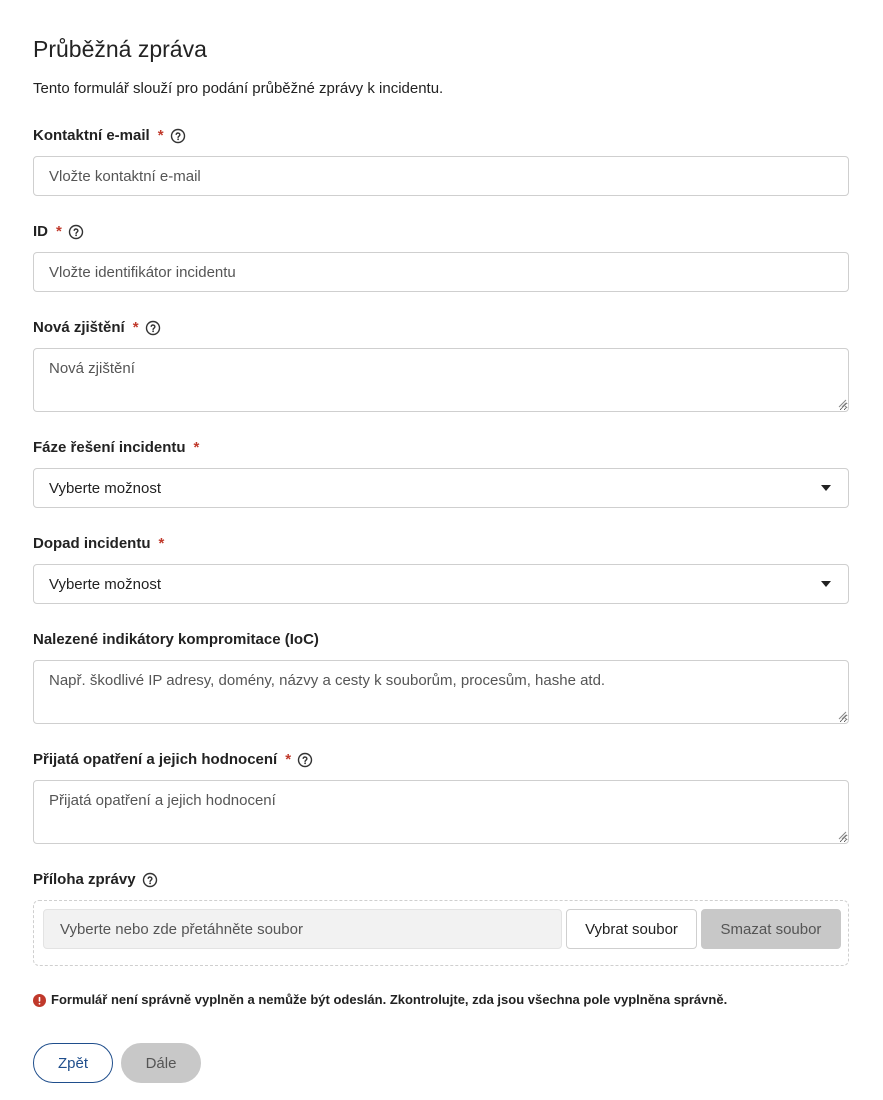  What do you see at coordinates (302, 929) in the screenshot?
I see `file-name-display: Vyberte nebo zde přetáhněte soubor` at bounding box center [302, 929].